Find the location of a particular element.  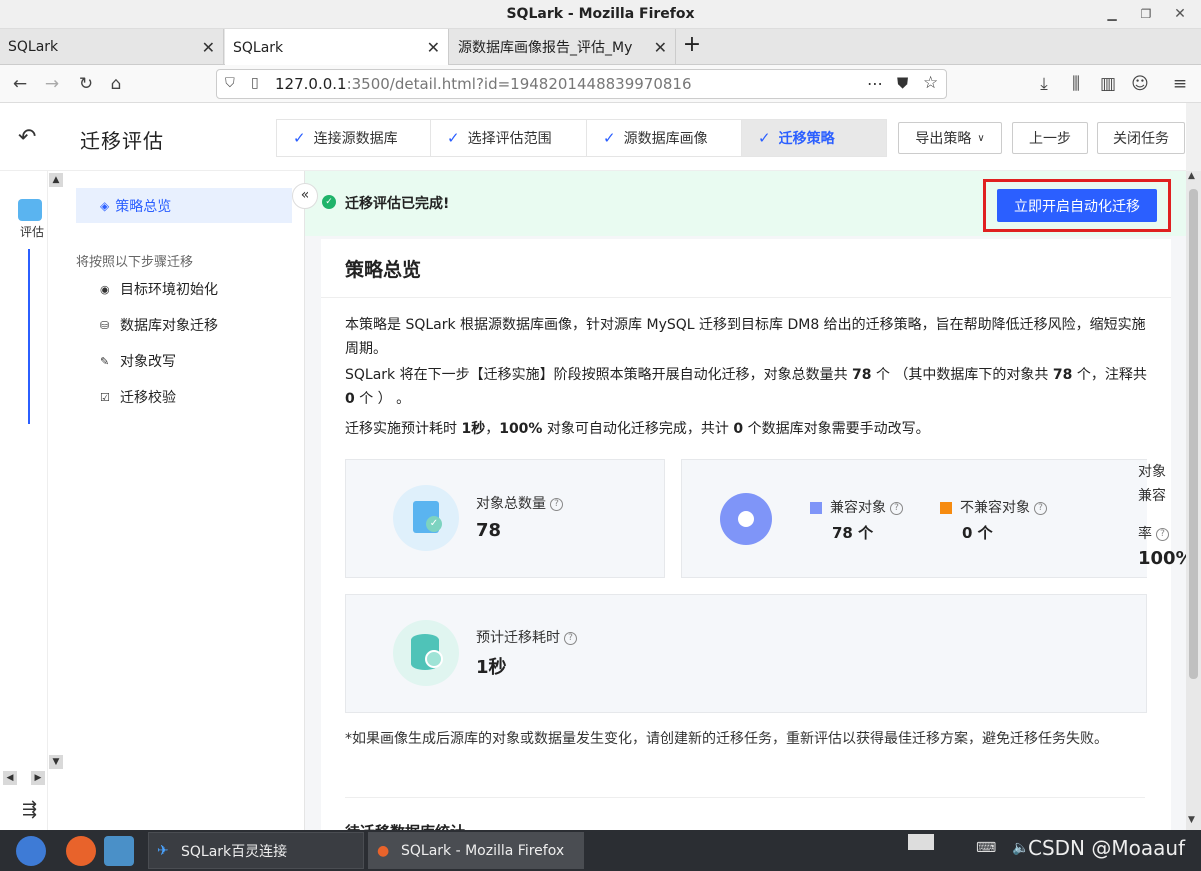

browser-tab-1: SQLark ✕ is located at coordinates (112, 47).